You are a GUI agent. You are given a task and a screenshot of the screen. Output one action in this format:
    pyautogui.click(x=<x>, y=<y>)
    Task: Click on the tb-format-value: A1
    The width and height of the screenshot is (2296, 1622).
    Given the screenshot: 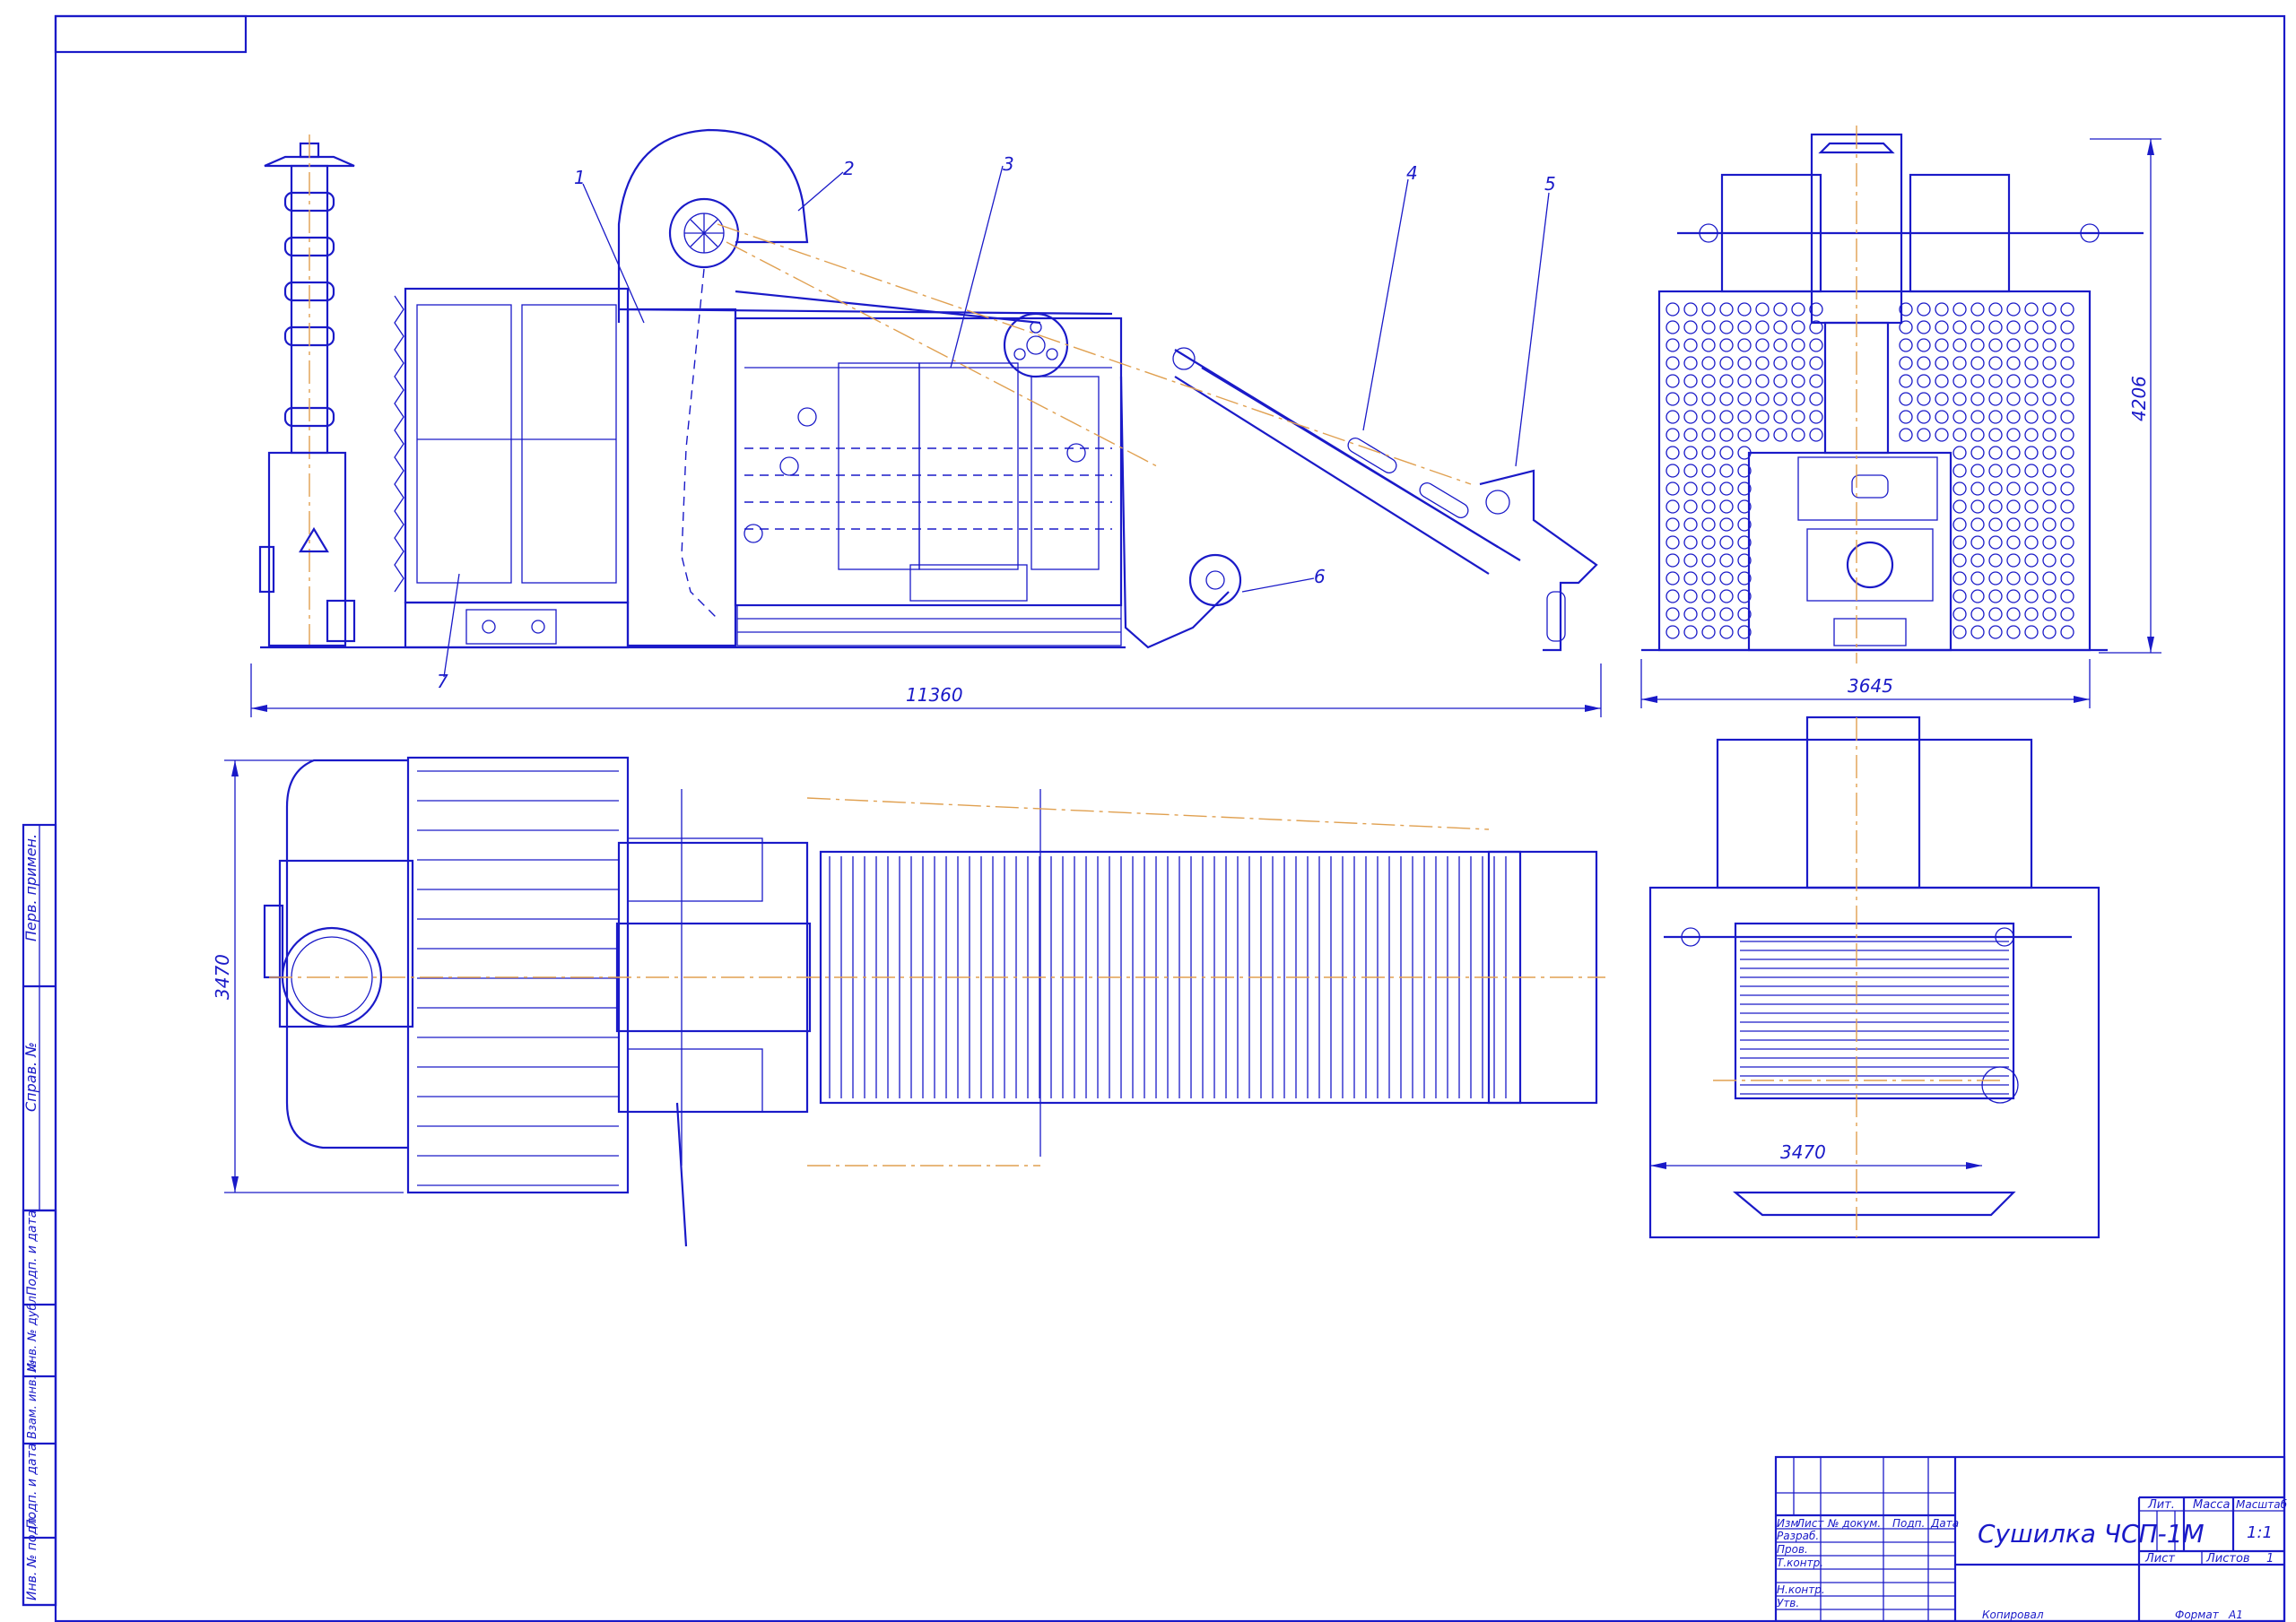 What is the action you would take?
    pyautogui.click(x=2235, y=1615)
    